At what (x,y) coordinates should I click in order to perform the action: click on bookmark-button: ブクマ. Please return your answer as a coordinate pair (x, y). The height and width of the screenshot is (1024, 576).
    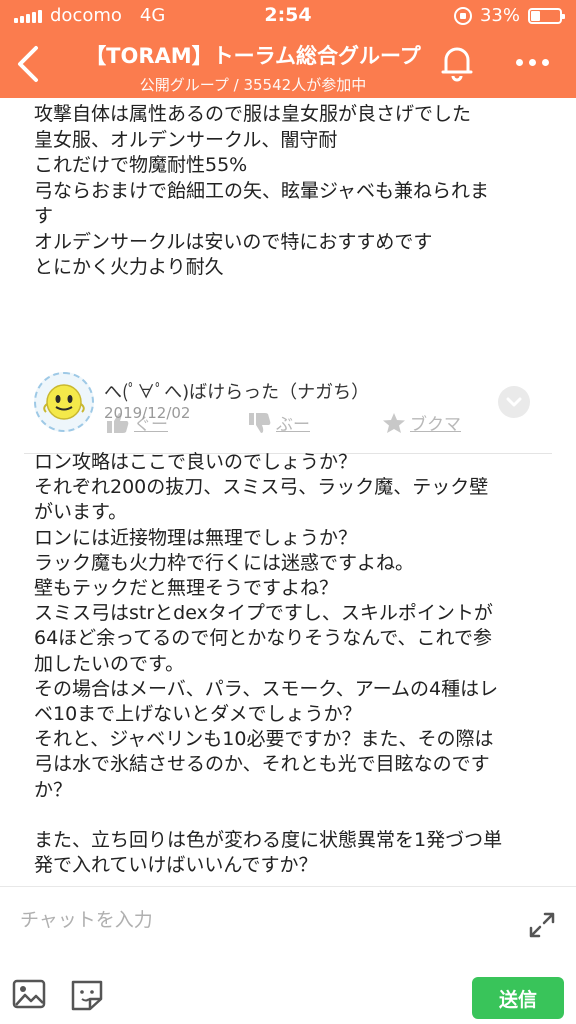
    Looking at the image, I should click on (421, 422).